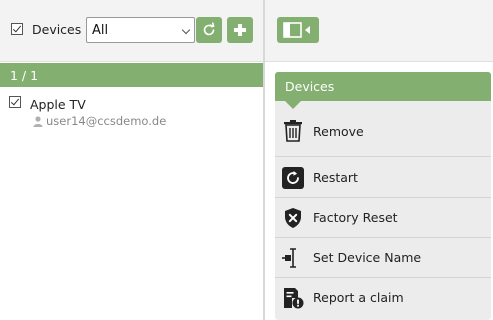  I want to click on panel-collapse-icon, so click(296, 30).